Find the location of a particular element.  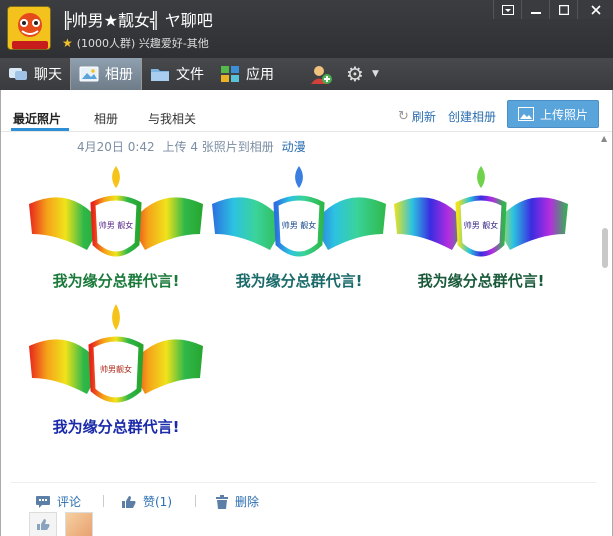

comment-button: 评论 is located at coordinates (58, 501).